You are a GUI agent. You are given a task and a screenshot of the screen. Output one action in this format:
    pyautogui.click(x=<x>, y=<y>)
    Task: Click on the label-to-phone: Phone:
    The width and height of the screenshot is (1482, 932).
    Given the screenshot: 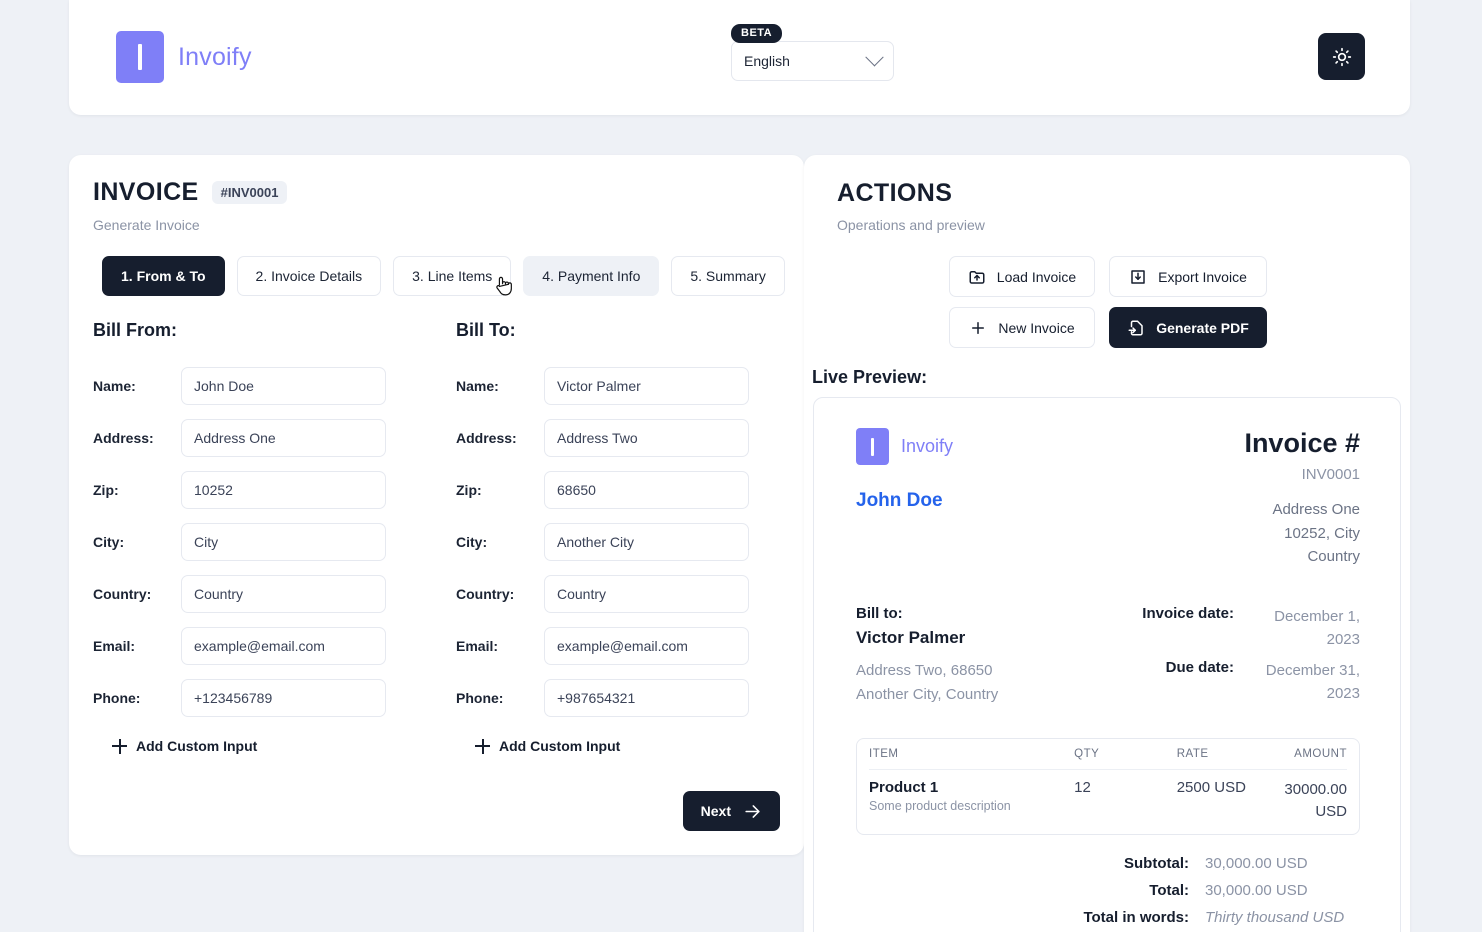 What is the action you would take?
    pyautogui.click(x=480, y=698)
    